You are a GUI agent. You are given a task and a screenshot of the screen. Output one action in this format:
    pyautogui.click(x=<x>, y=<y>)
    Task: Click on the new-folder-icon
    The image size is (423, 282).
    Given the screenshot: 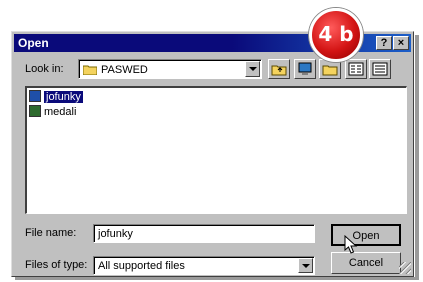 What is the action you would take?
    pyautogui.click(x=330, y=70)
    